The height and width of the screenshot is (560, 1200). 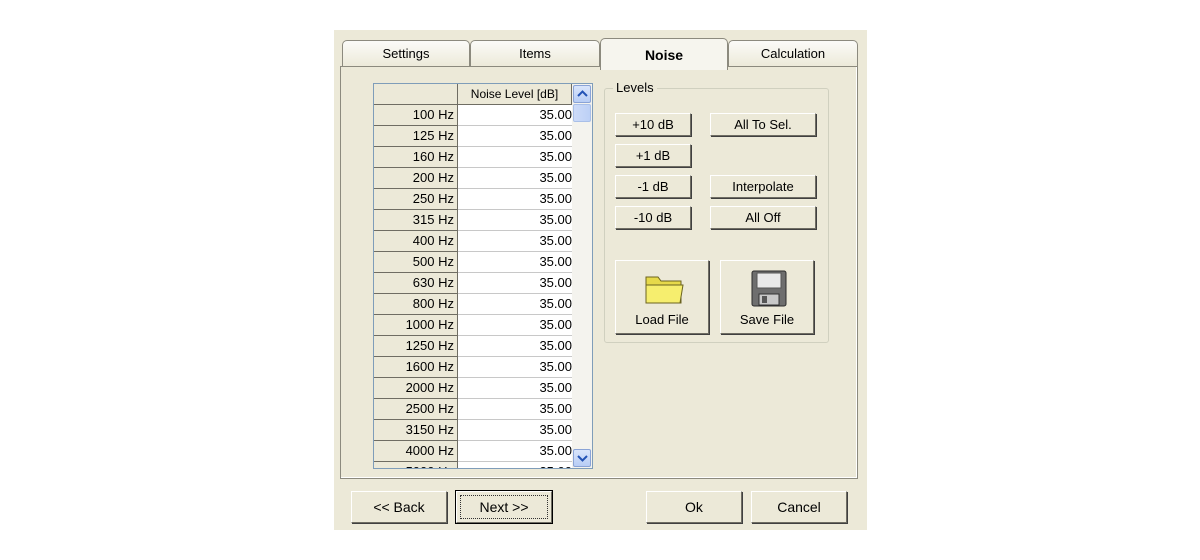 I want to click on load-file-button: Load File, so click(x=662, y=297).